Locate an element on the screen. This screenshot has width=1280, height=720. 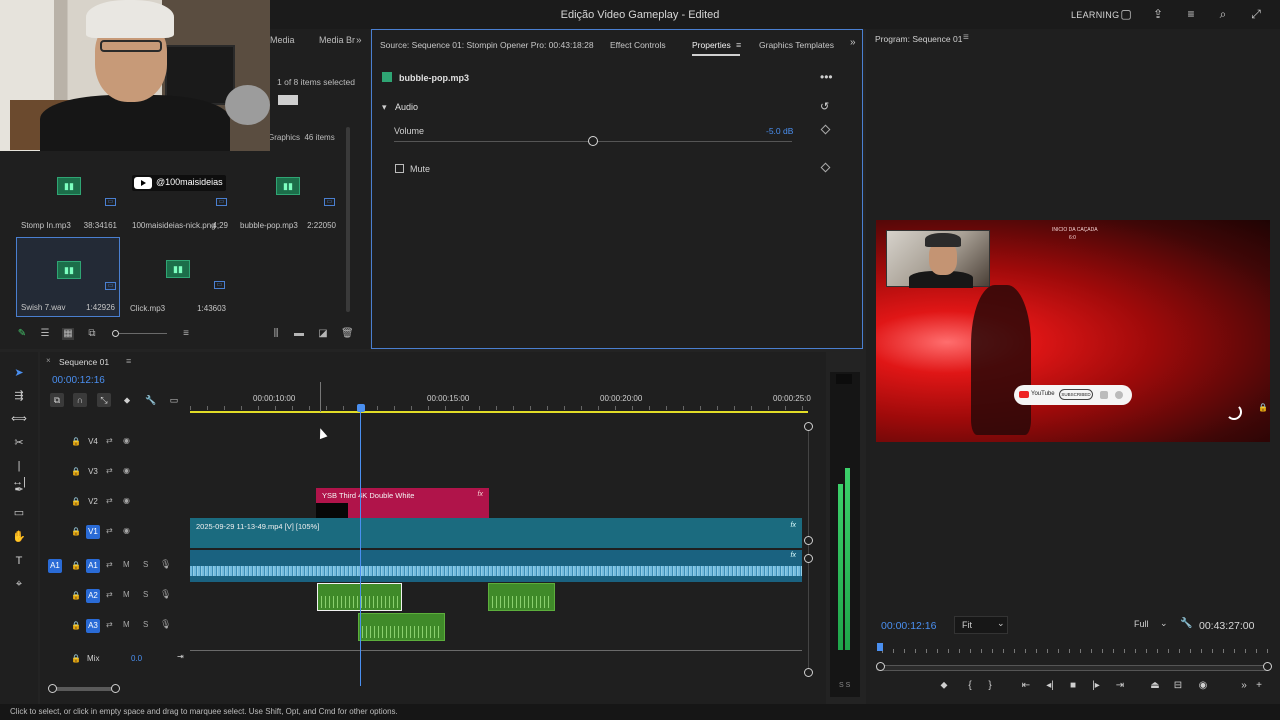
go-to-out-icon: ⇥ is located at coordinates (1120, 686).